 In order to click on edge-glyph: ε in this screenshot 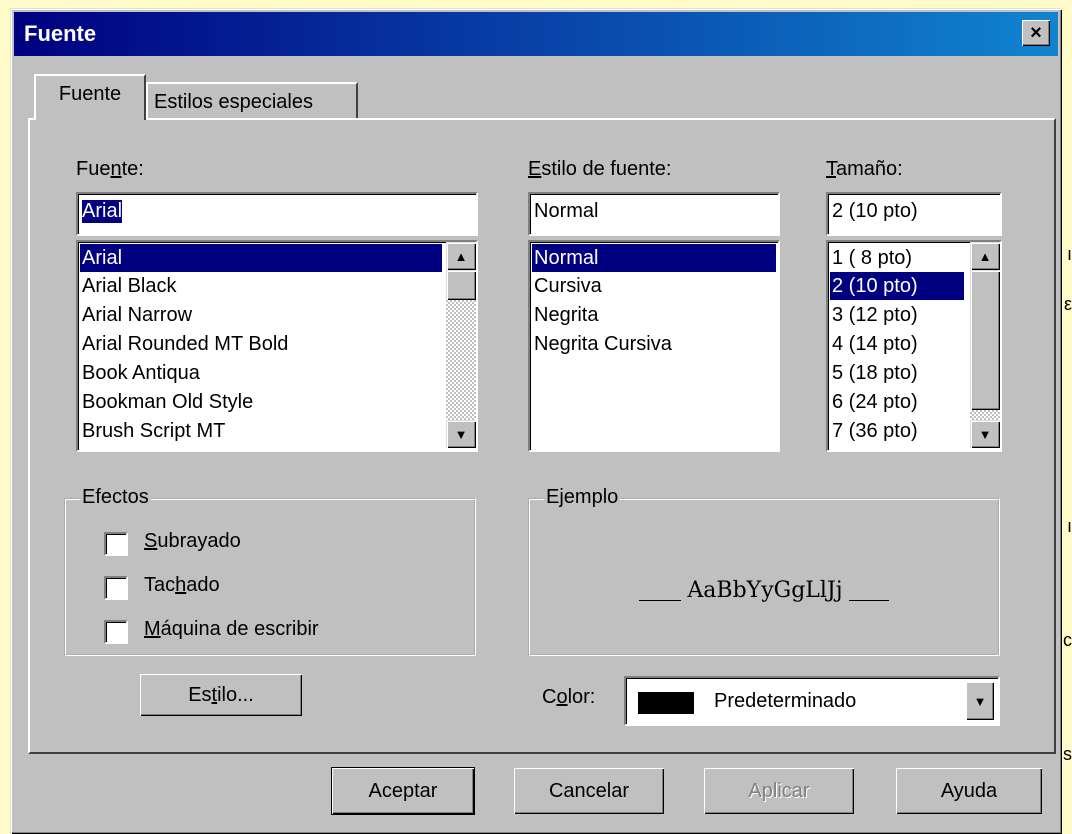, I will do `click(1067, 304)`.